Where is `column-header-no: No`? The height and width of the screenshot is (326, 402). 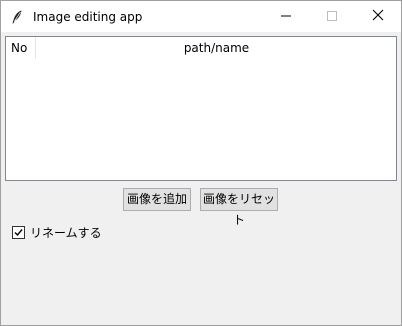 column-header-no: No is located at coordinates (21, 48).